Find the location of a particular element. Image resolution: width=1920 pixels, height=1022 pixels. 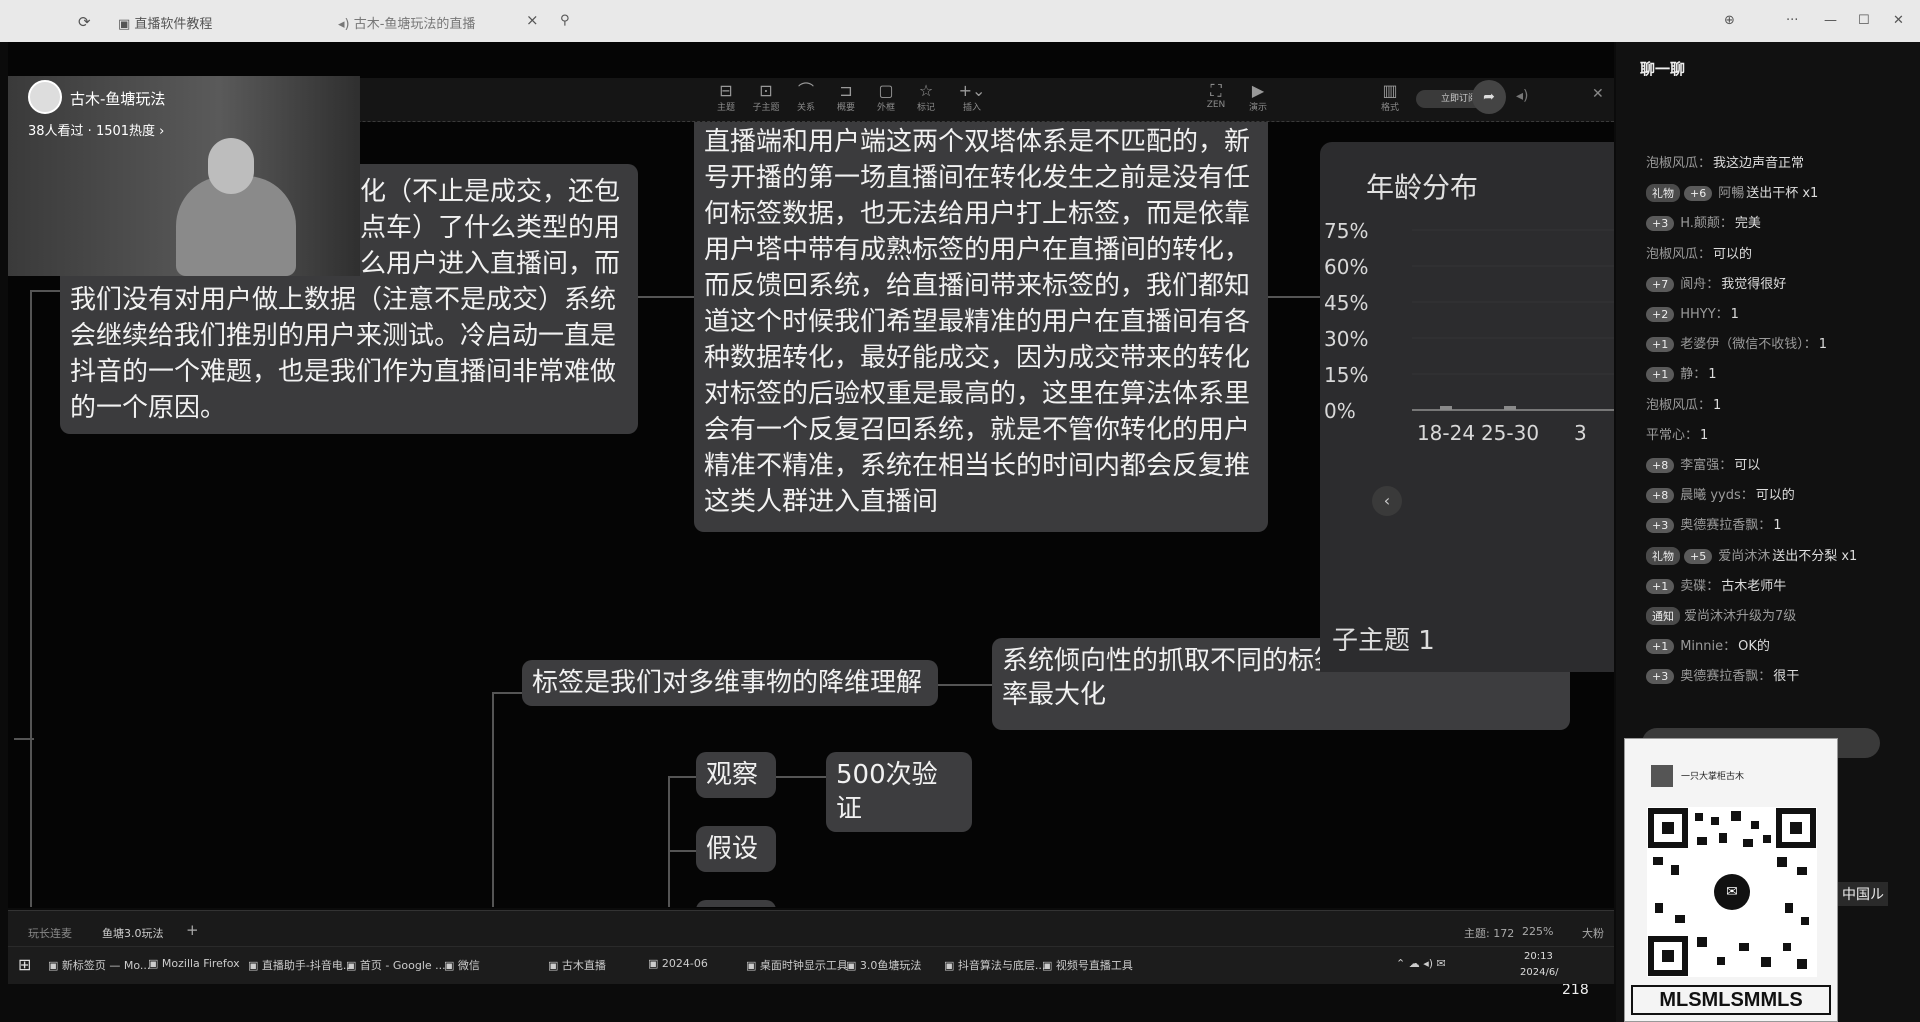

user-nickname: 李富强： is located at coordinates (1706, 465).